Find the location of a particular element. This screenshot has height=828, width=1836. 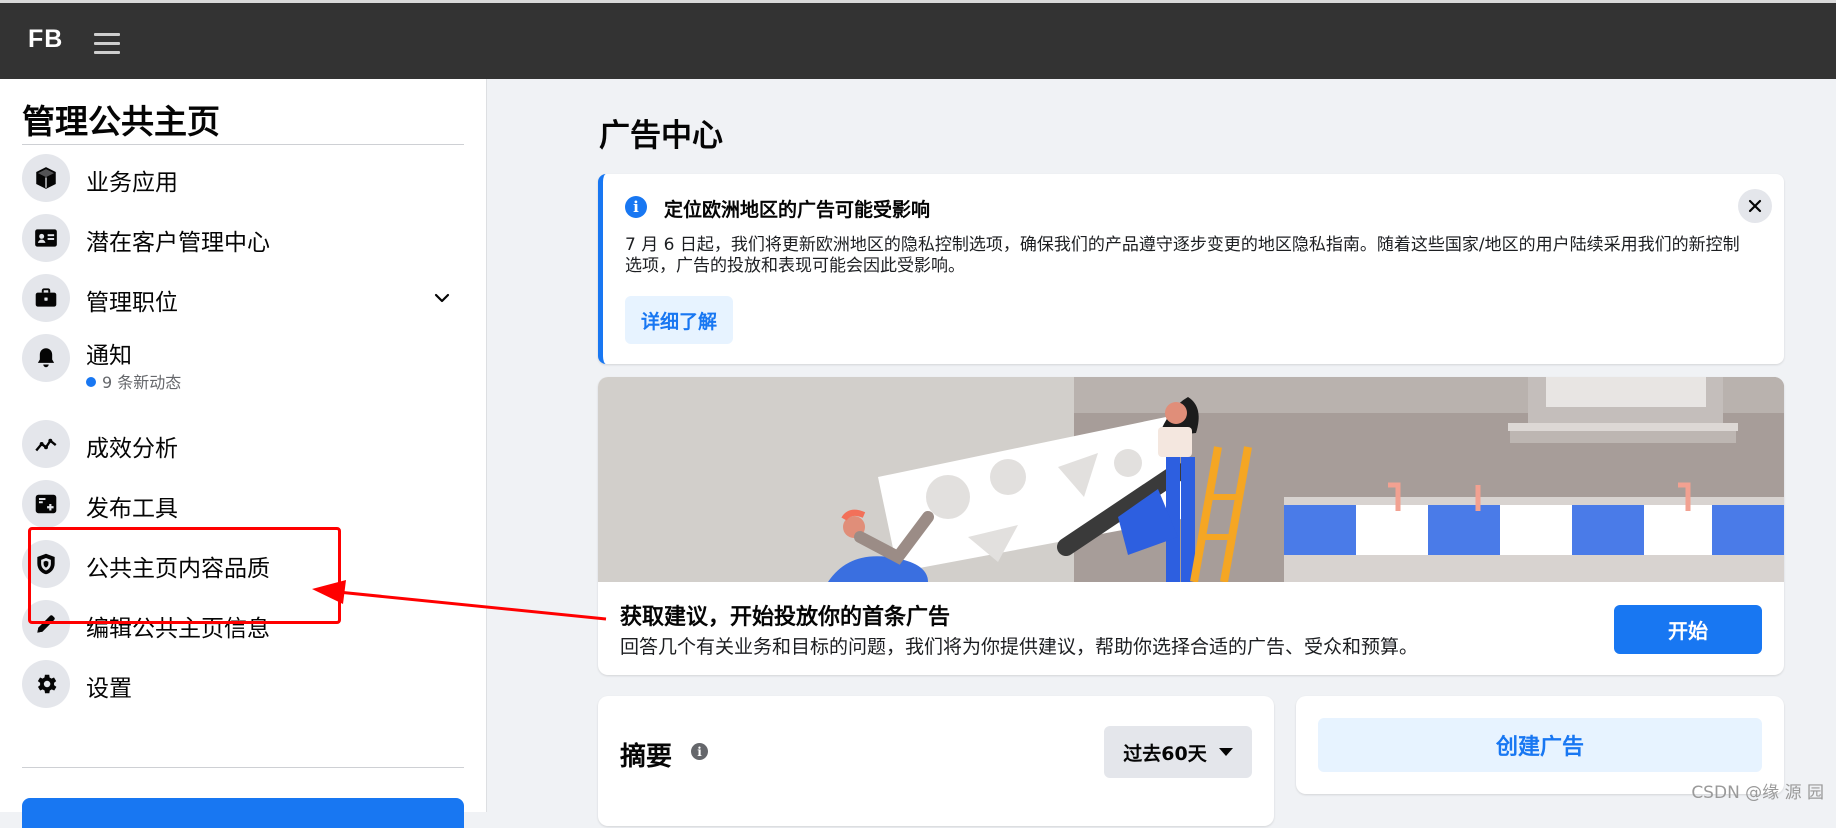

promo-title: 获取建议，开始投放你的首条广告 is located at coordinates (785, 617).